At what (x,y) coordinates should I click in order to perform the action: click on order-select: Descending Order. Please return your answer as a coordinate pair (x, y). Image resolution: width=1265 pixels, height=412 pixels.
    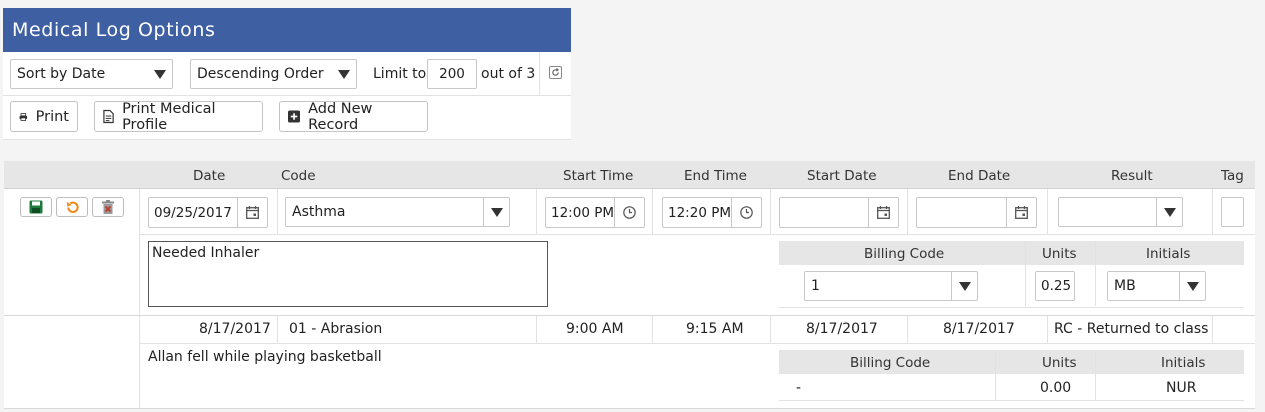
    Looking at the image, I should click on (273, 74).